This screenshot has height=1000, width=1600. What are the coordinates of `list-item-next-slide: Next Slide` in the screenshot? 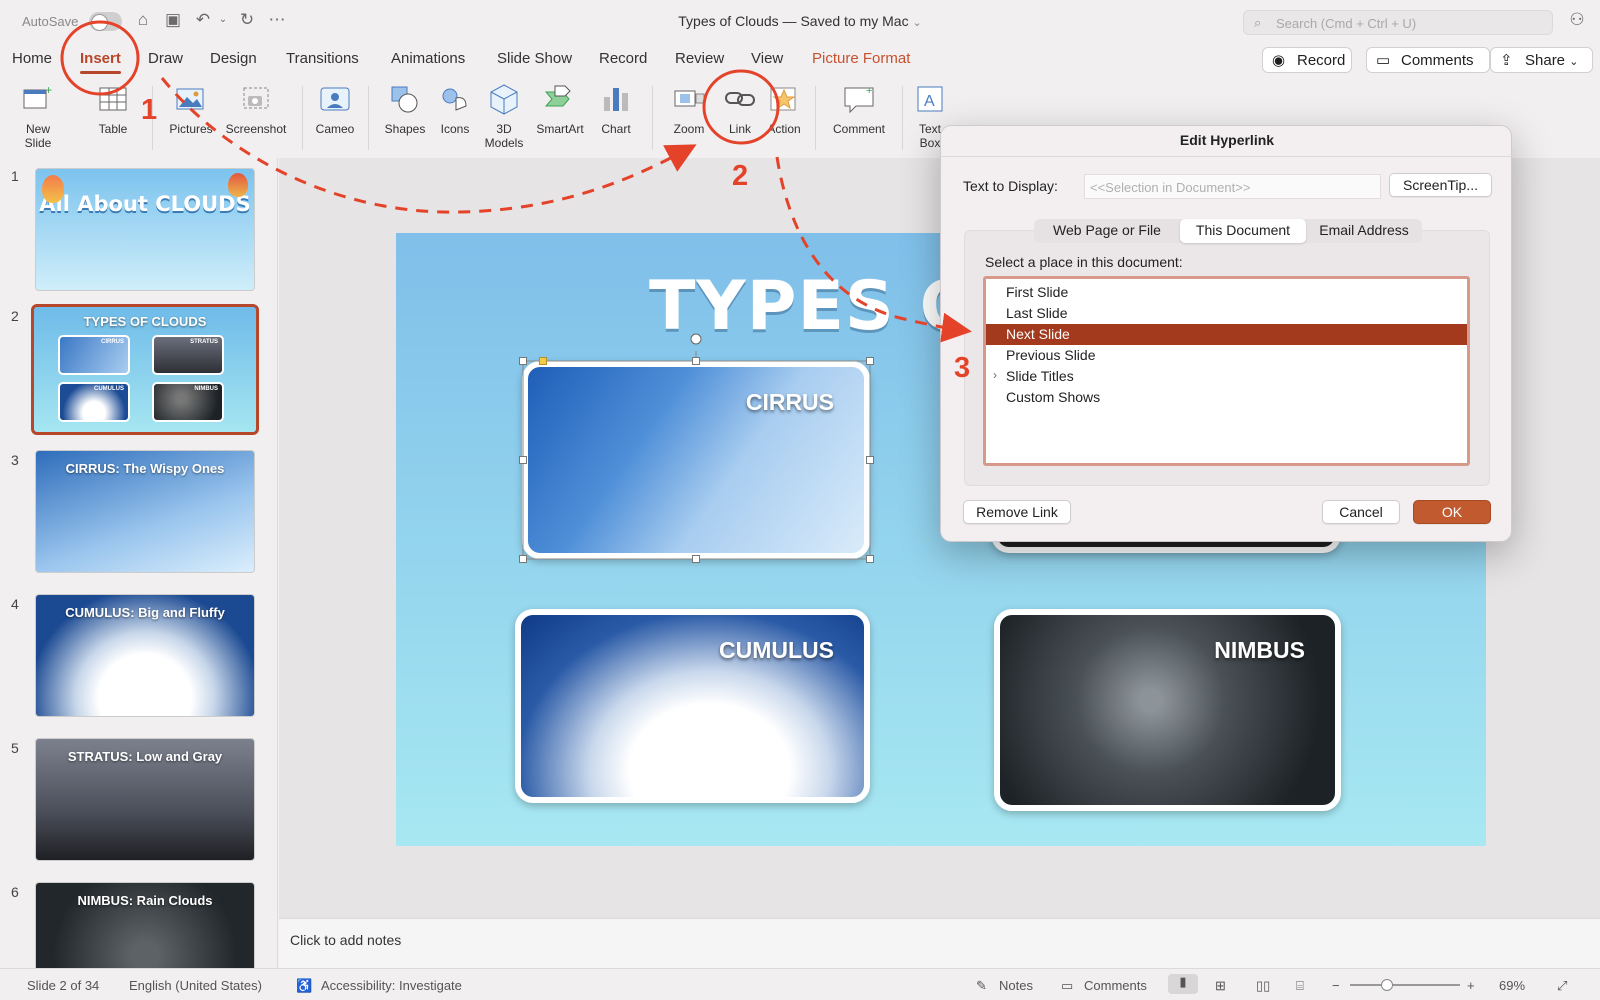 It's located at (1226, 334).